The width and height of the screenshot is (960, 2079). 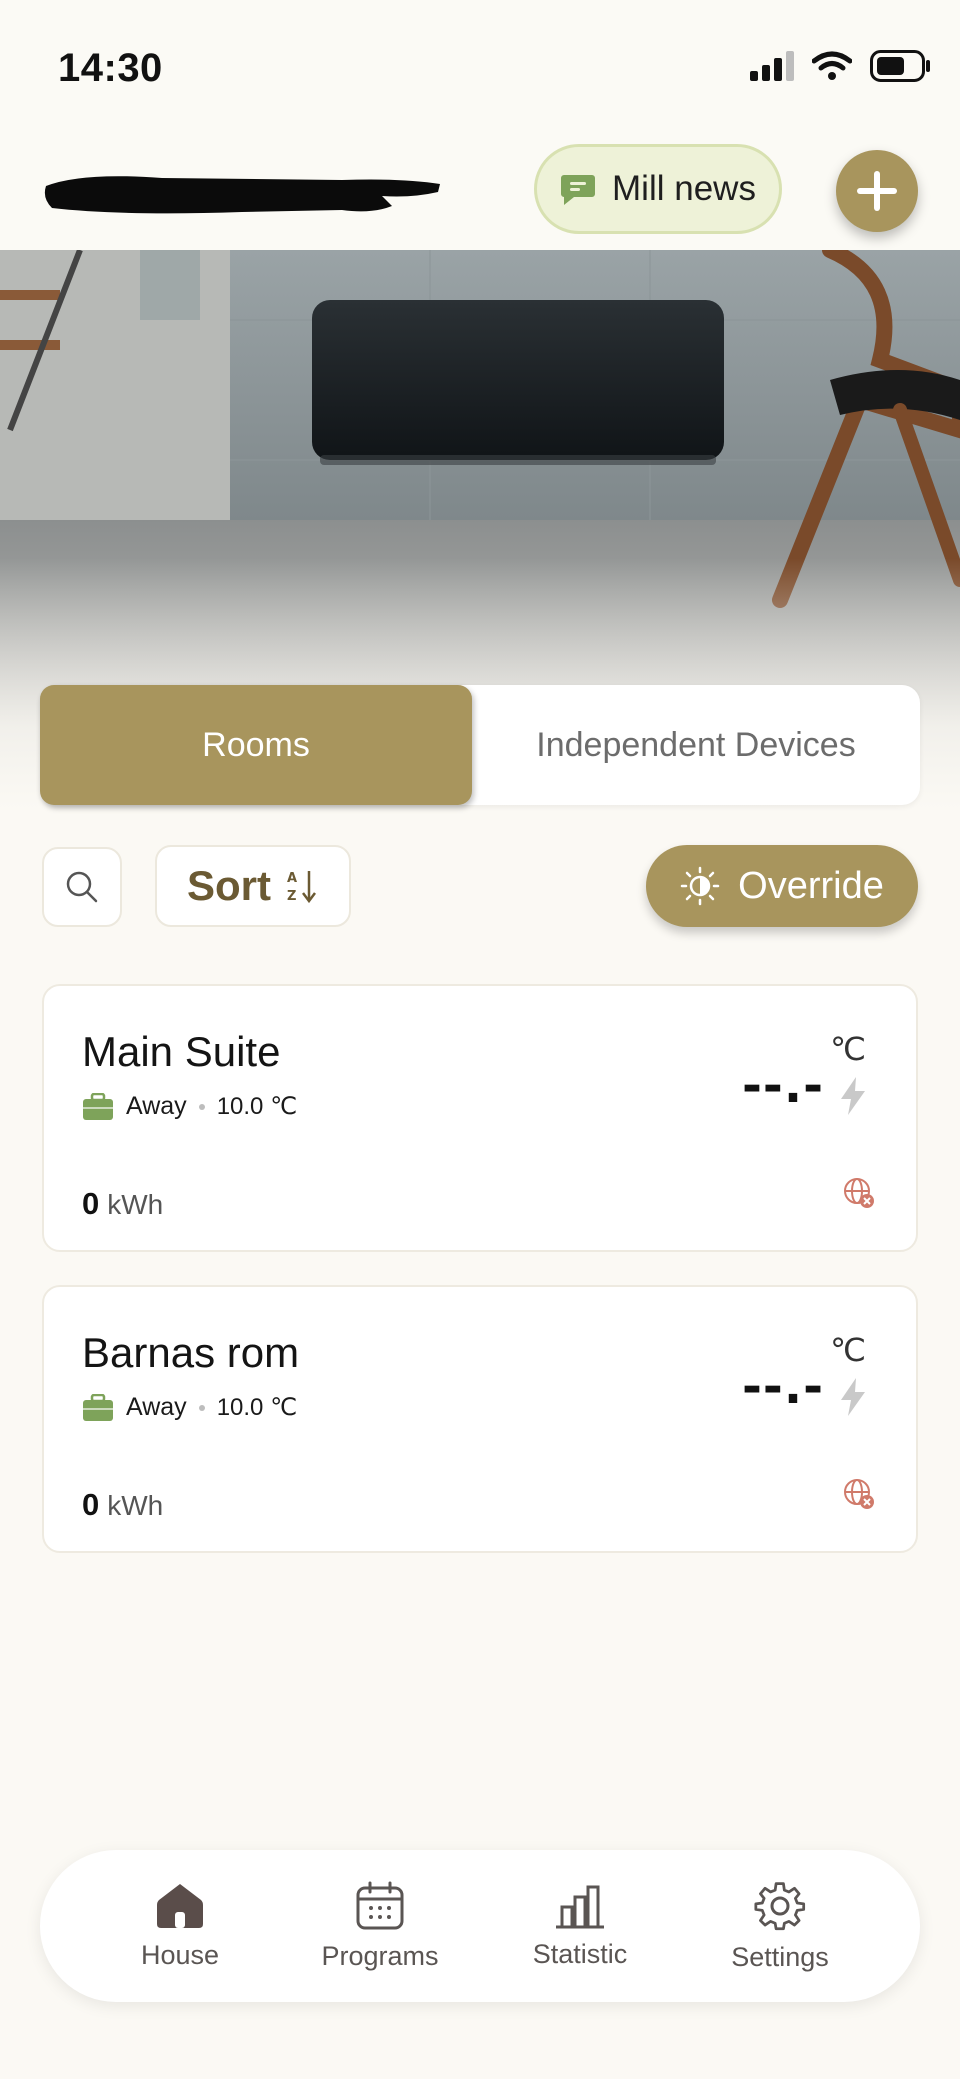 I want to click on wifi-icon, so click(x=832, y=65).